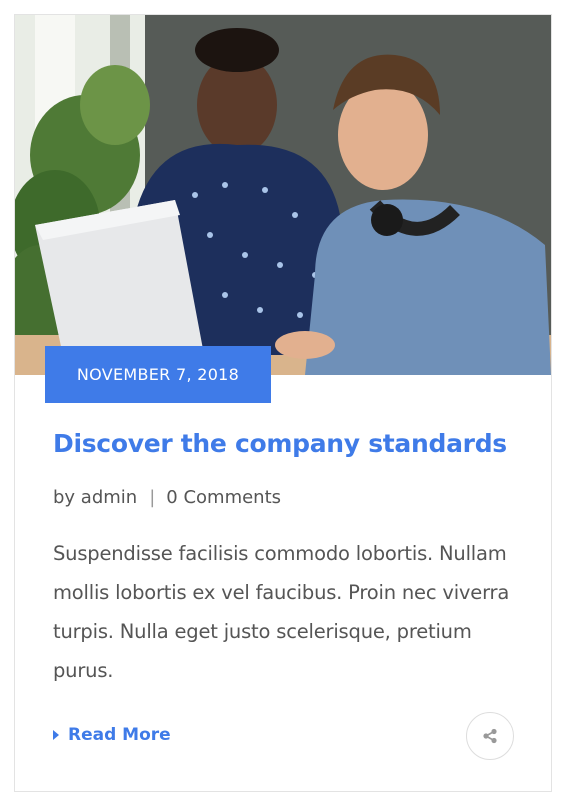  I want to click on read-more-label: Read More, so click(119, 735).